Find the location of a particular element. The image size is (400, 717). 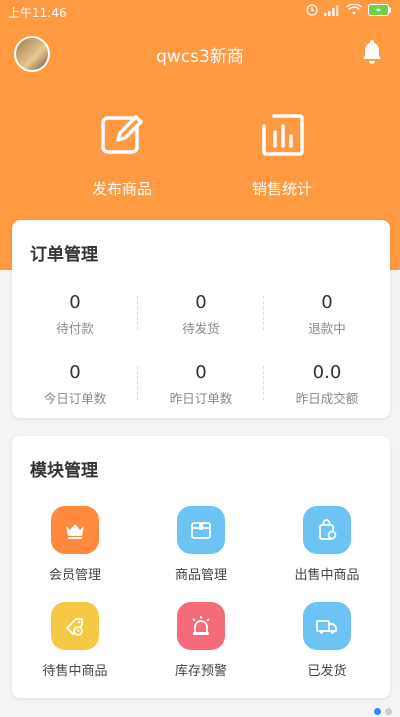

tag-clock-icon is located at coordinates (75, 626).